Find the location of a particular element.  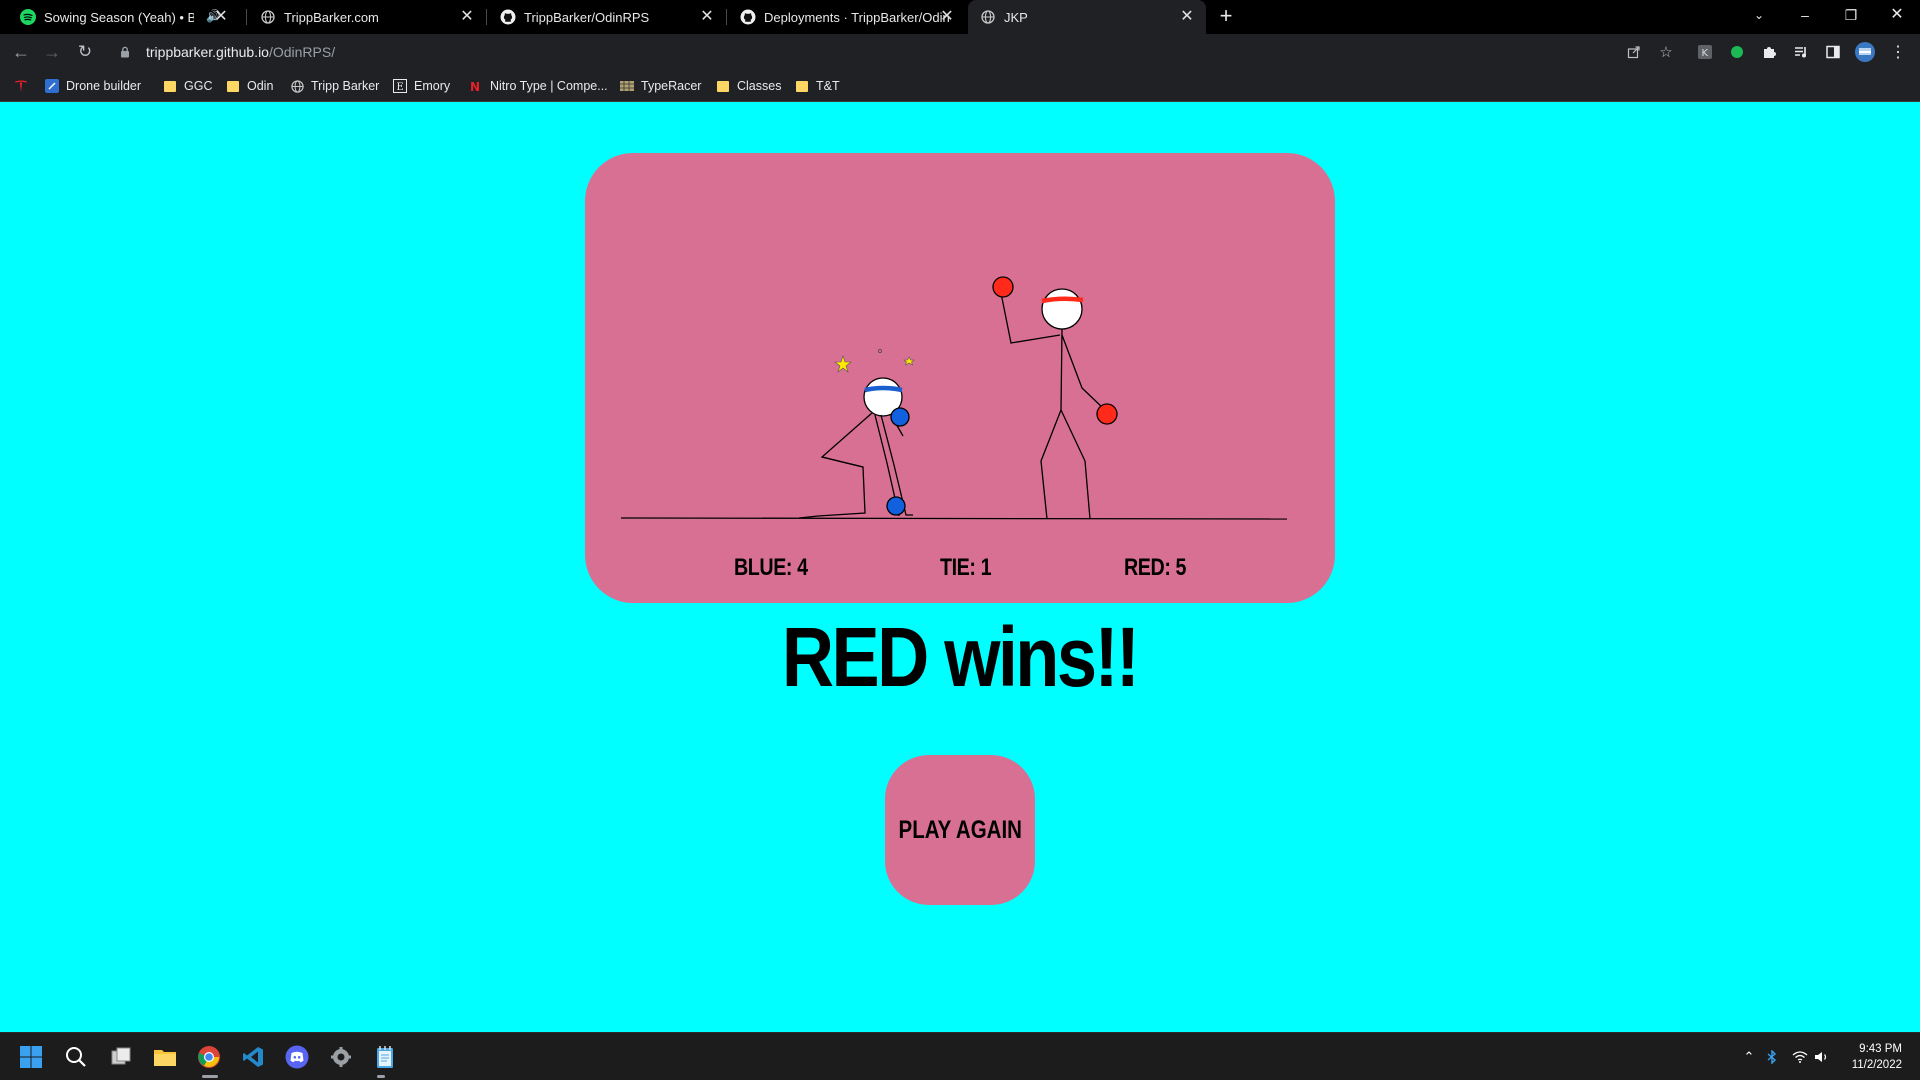

result-text: RED wins!! is located at coordinates (961, 657).